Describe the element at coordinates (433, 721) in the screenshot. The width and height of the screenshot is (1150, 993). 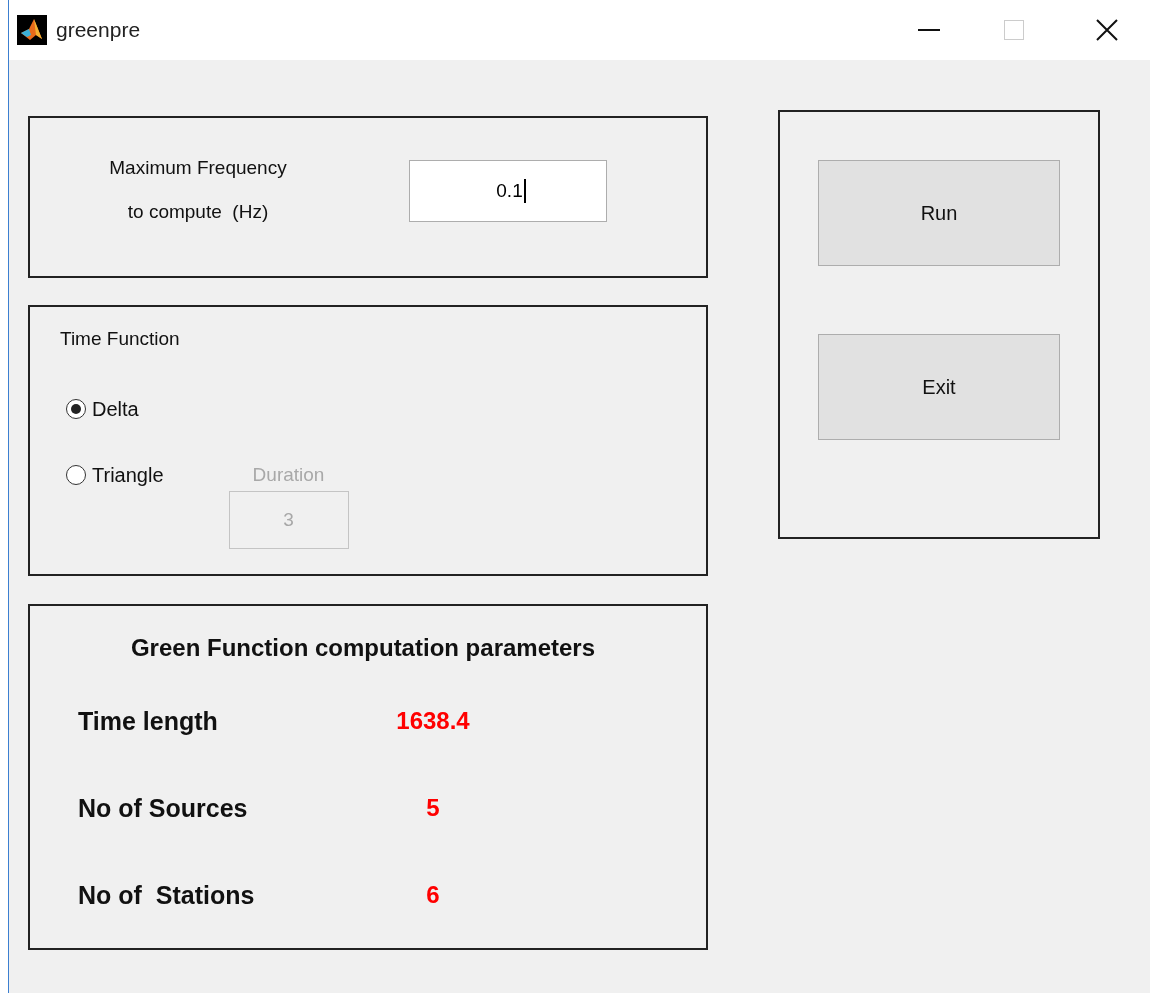
I see `parameter-value: 1638.4` at that location.